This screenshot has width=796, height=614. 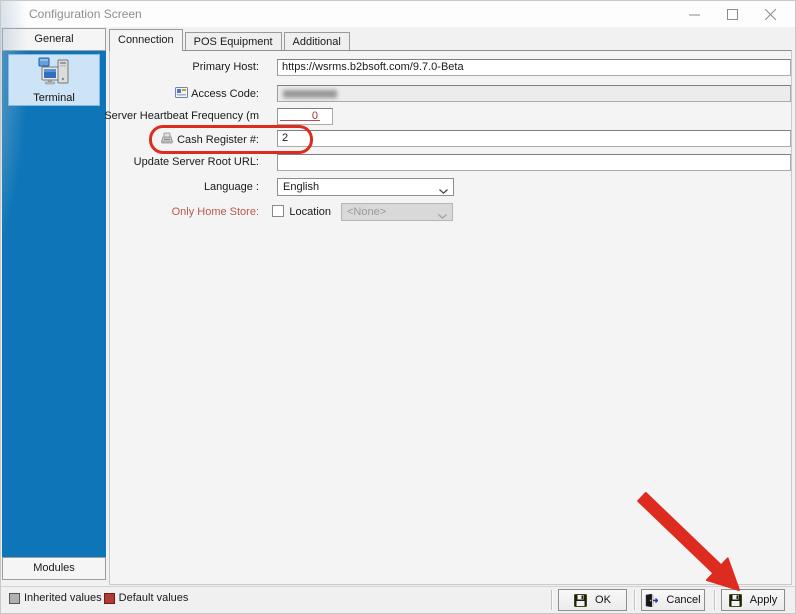 What do you see at coordinates (153, 598) in the screenshot?
I see `default-values-label: Default values` at bounding box center [153, 598].